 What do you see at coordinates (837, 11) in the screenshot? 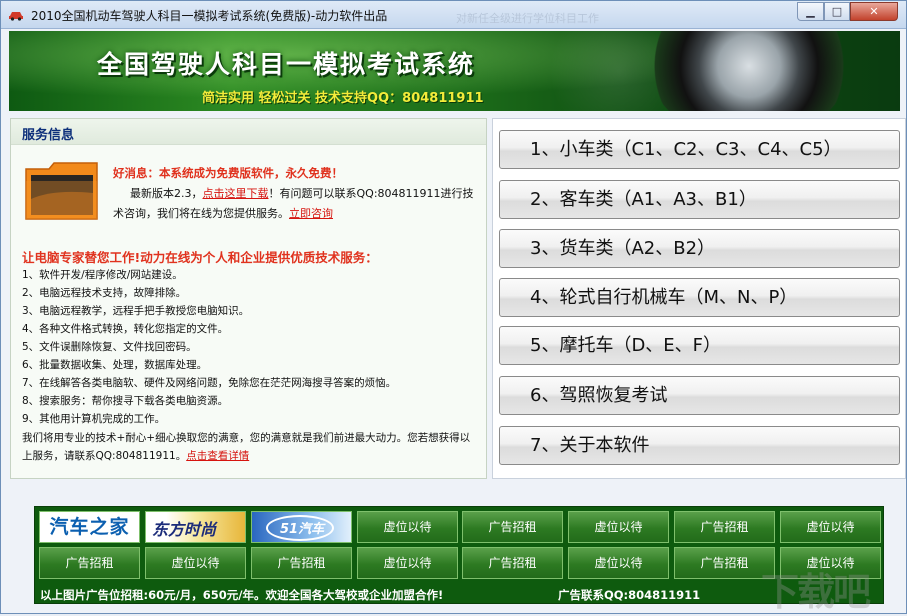
I see `maximize-button: □` at bounding box center [837, 11].